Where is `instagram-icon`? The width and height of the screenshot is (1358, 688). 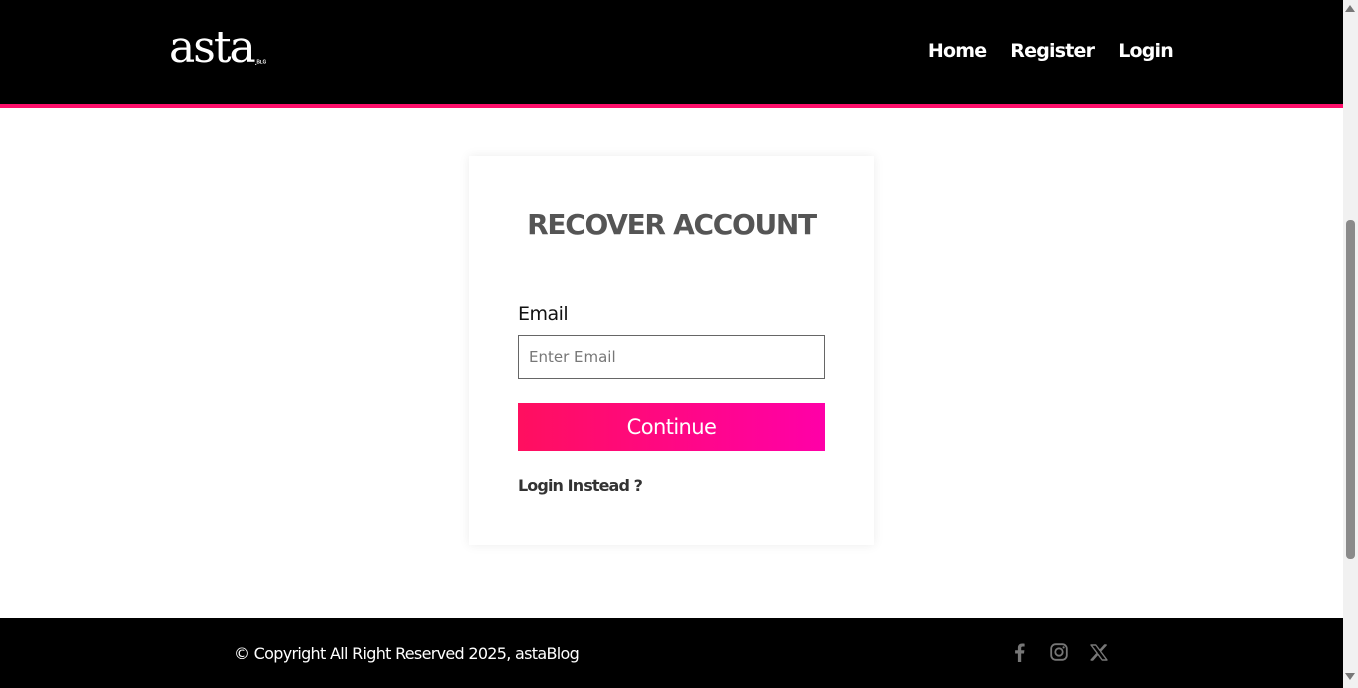 instagram-icon is located at coordinates (1059, 652).